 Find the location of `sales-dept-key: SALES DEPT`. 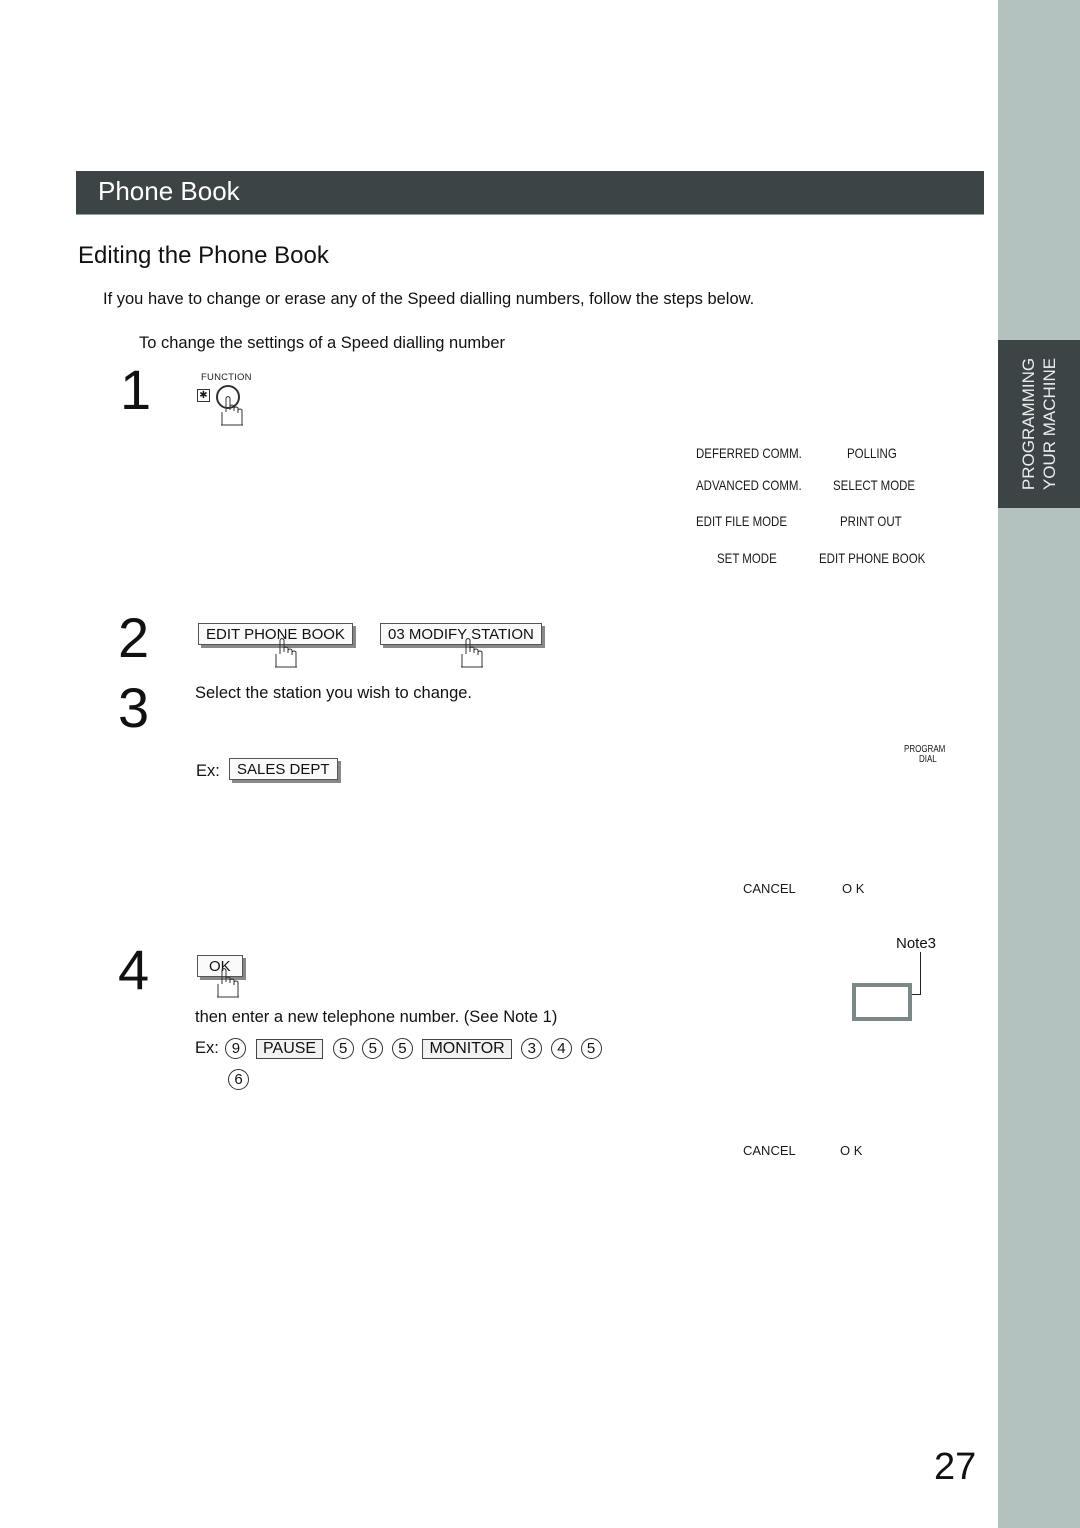

sales-dept-key: SALES DEPT is located at coordinates (283, 769).